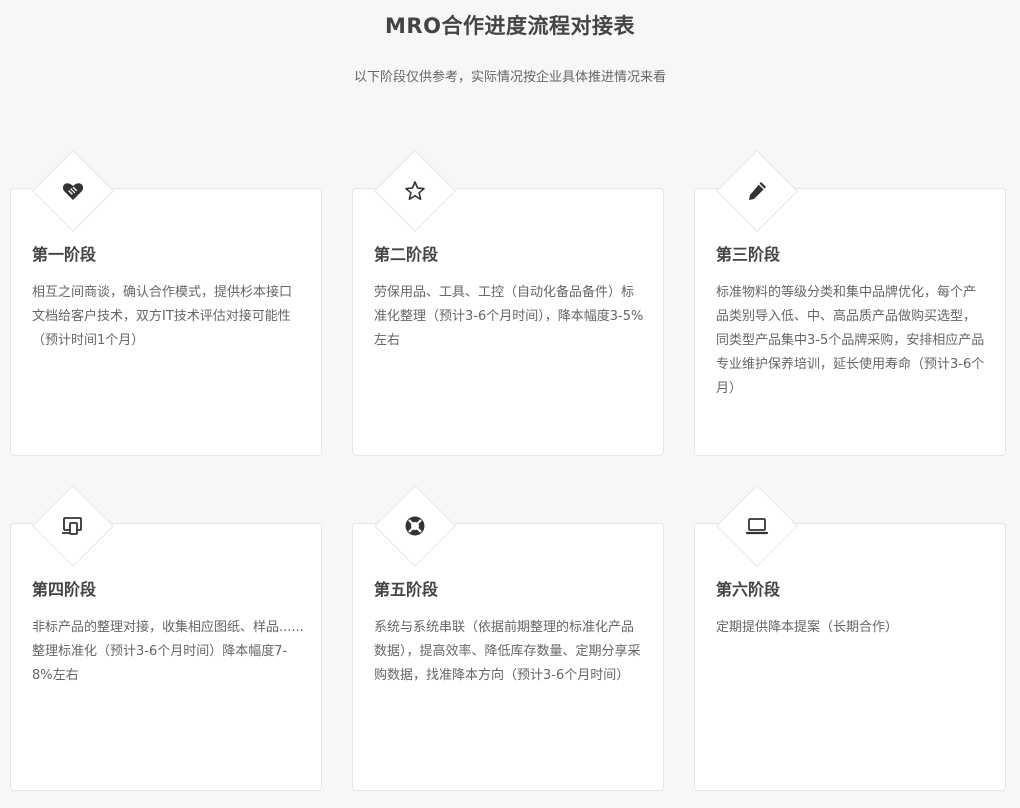 The height and width of the screenshot is (808, 1020). I want to click on stage-title: 第三阶段, so click(748, 254).